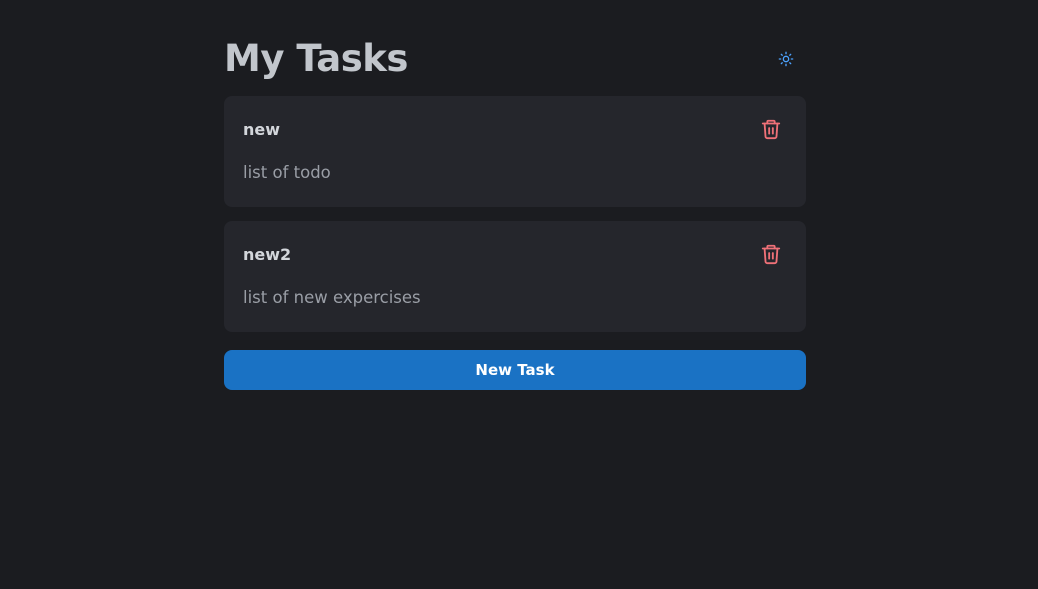  Describe the element at coordinates (316, 58) in the screenshot. I see `page-title: My Tasks` at that location.